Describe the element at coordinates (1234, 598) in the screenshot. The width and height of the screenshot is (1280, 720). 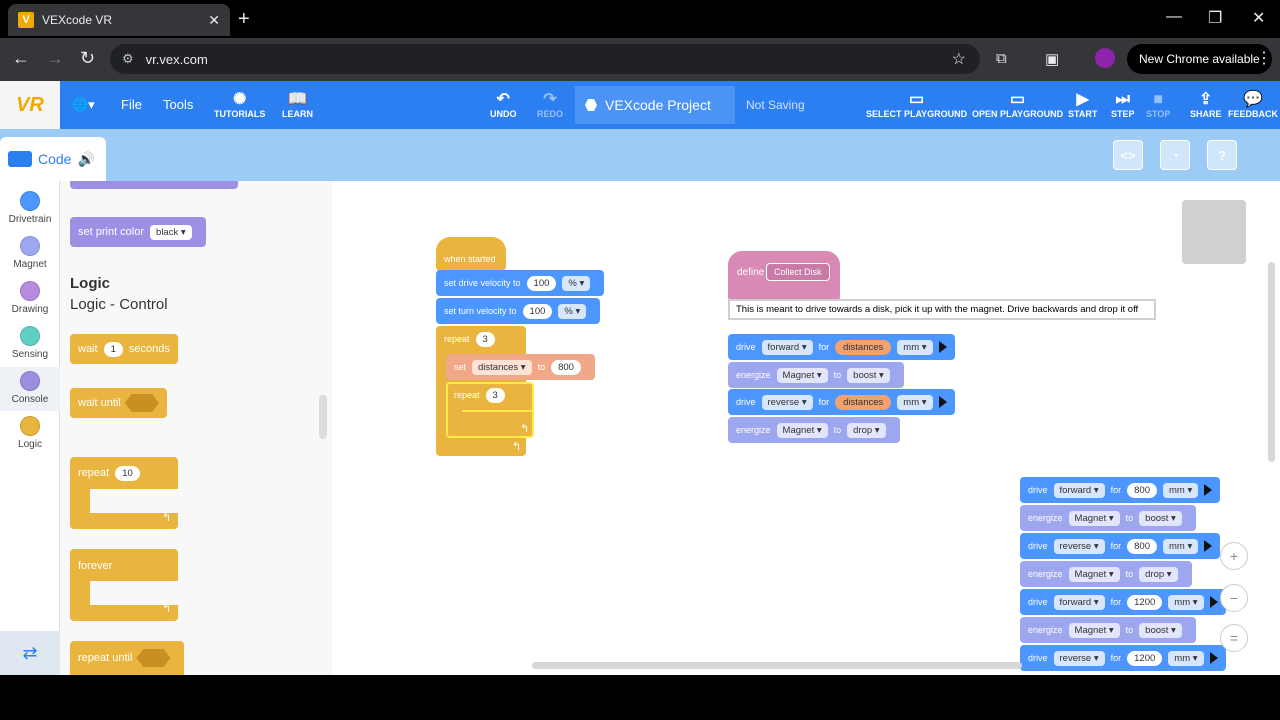
I see `zoom-out-icon: −` at that location.